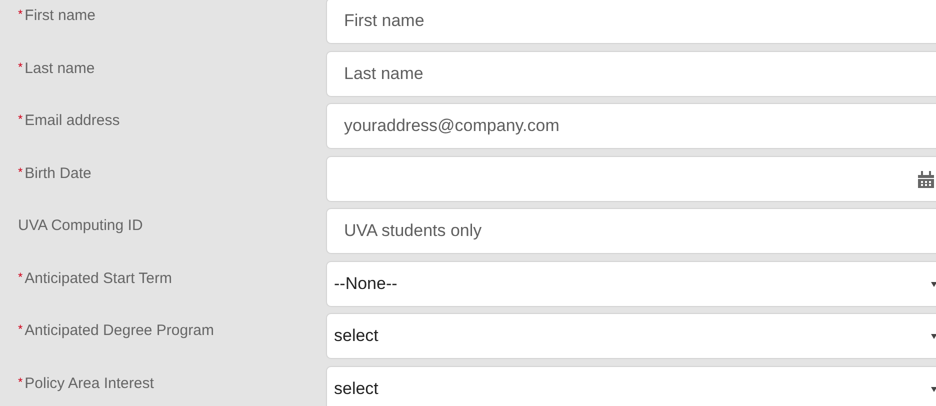 The image size is (936, 406). Describe the element at coordinates (631, 231) in the screenshot. I see `input-field: UVA students only` at that location.